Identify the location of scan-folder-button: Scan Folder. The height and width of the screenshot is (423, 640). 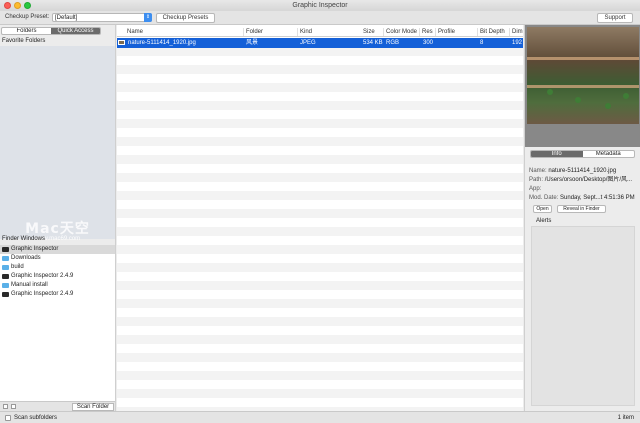
(93, 407).